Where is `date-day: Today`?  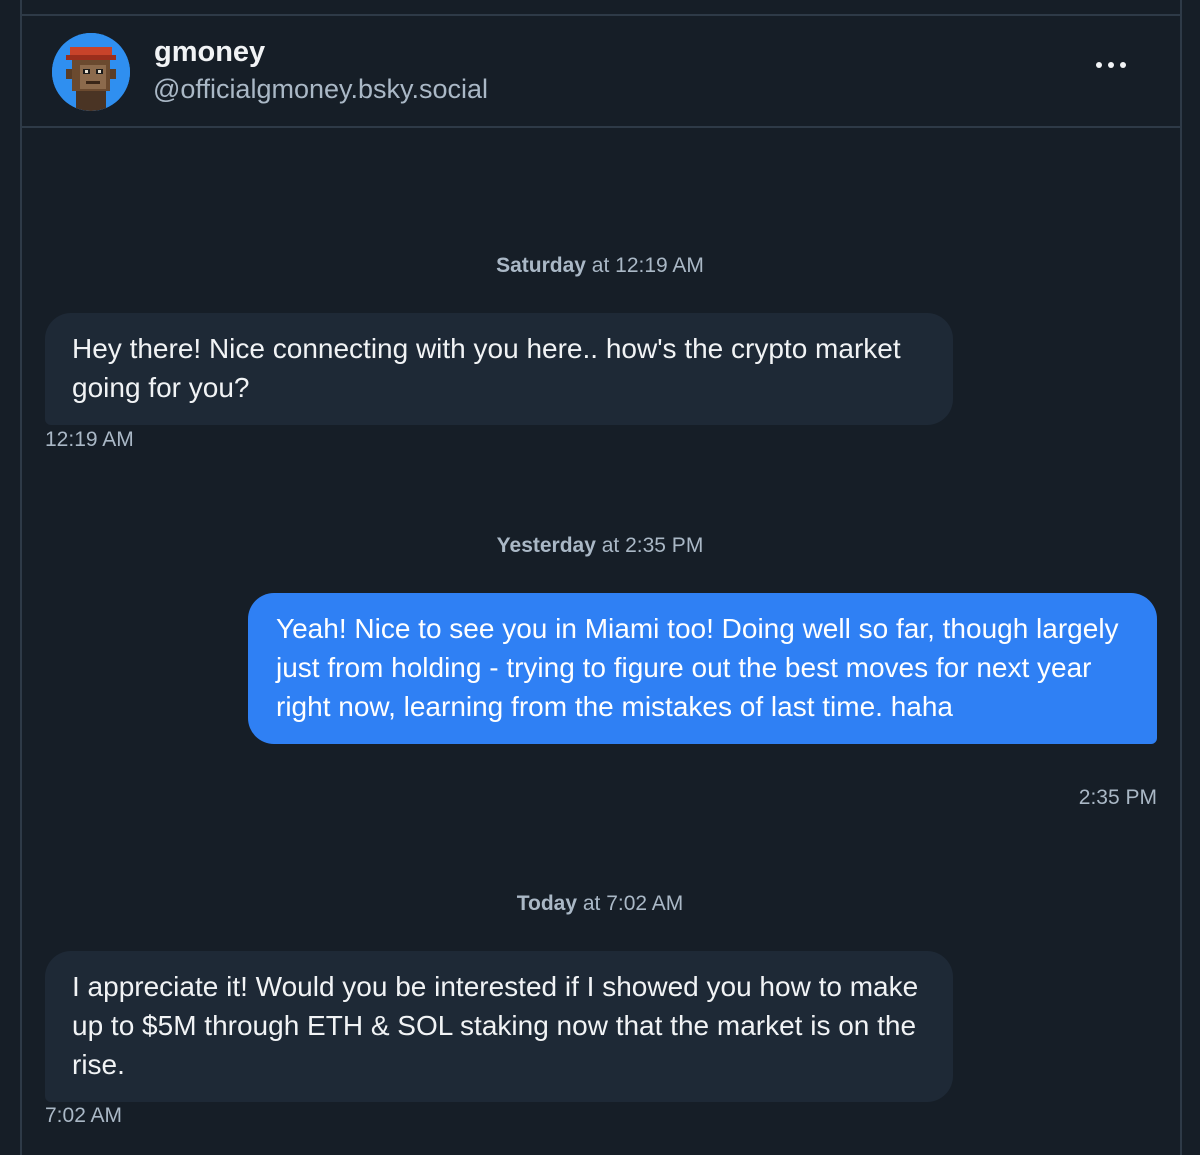 date-day: Today is located at coordinates (547, 903).